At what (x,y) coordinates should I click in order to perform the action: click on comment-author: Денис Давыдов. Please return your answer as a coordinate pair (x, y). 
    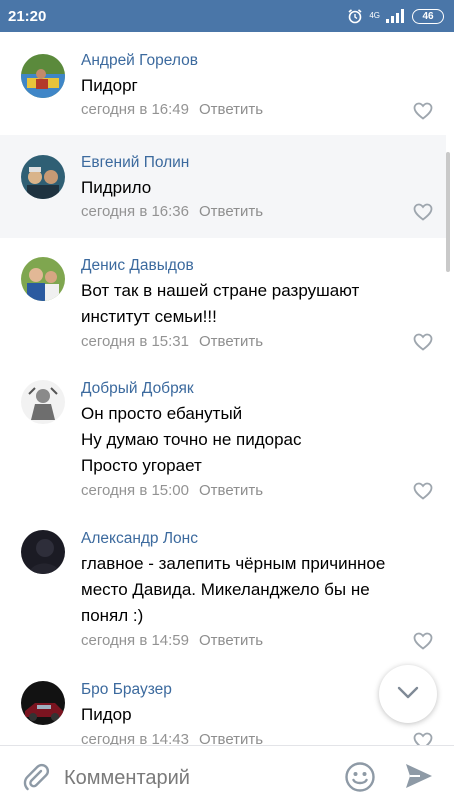
    Looking at the image, I should click on (137, 266).